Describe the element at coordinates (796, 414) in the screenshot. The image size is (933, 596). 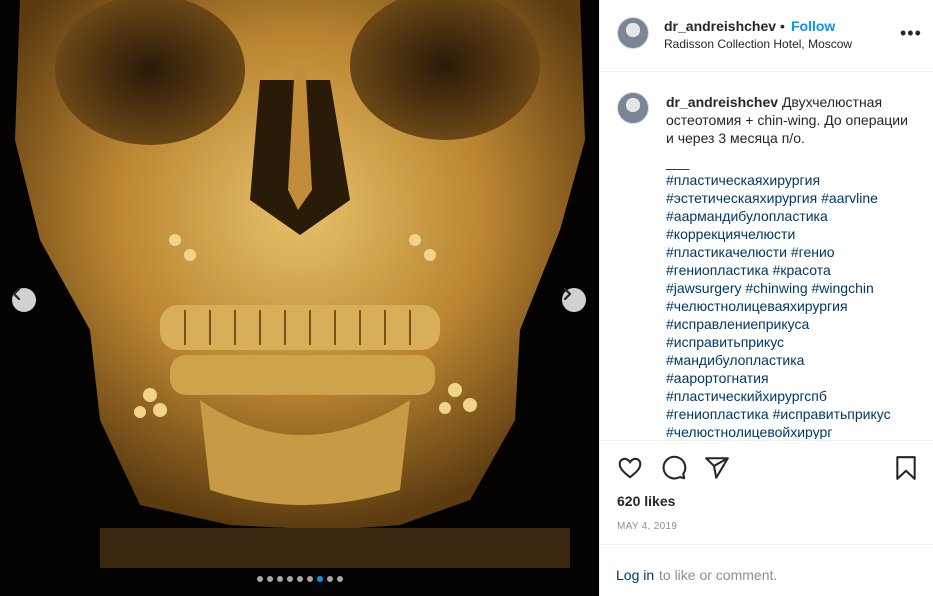
I see `hashtag-line: #гениопластика #исправитьприкус` at that location.